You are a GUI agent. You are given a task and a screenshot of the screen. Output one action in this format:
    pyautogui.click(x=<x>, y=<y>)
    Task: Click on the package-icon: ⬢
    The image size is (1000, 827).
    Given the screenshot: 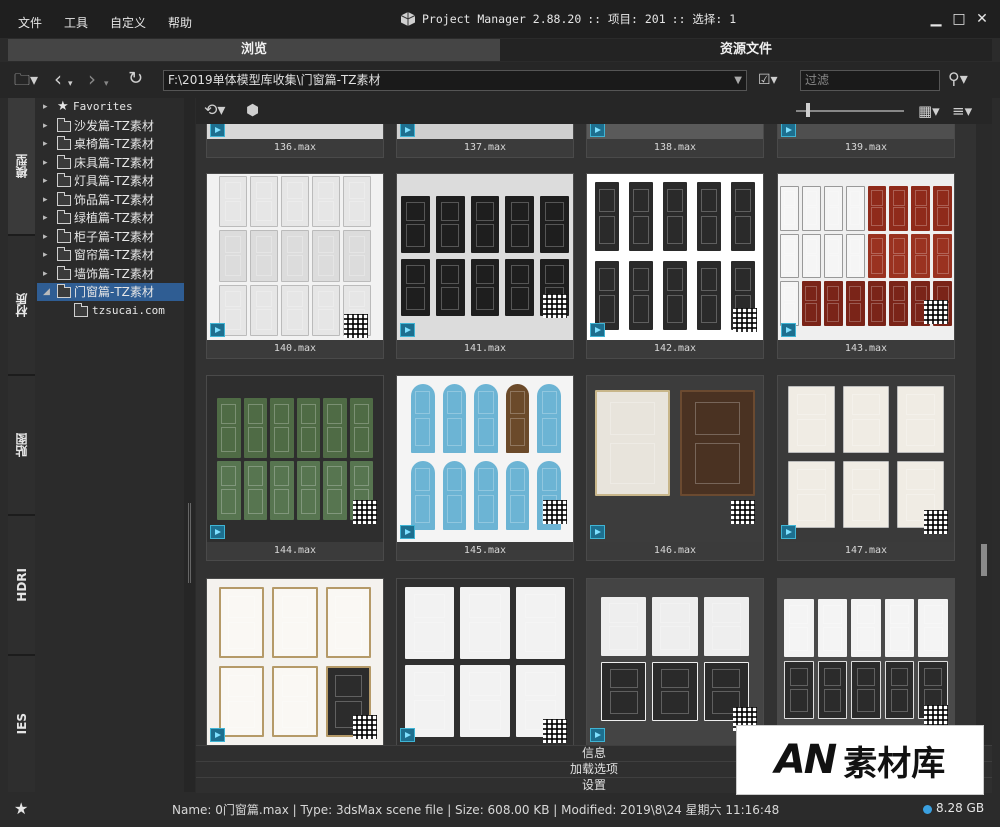 What is the action you would take?
    pyautogui.click(x=252, y=110)
    